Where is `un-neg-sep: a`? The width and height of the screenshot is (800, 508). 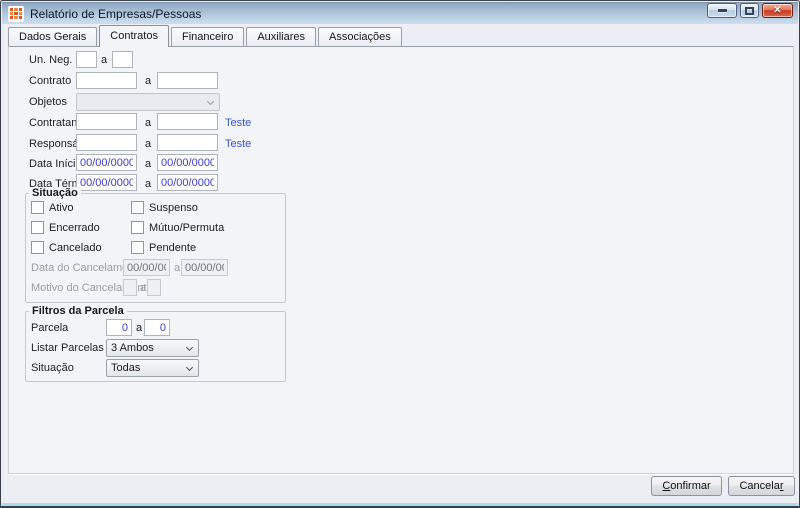
un-neg-sep: a is located at coordinates (104, 60).